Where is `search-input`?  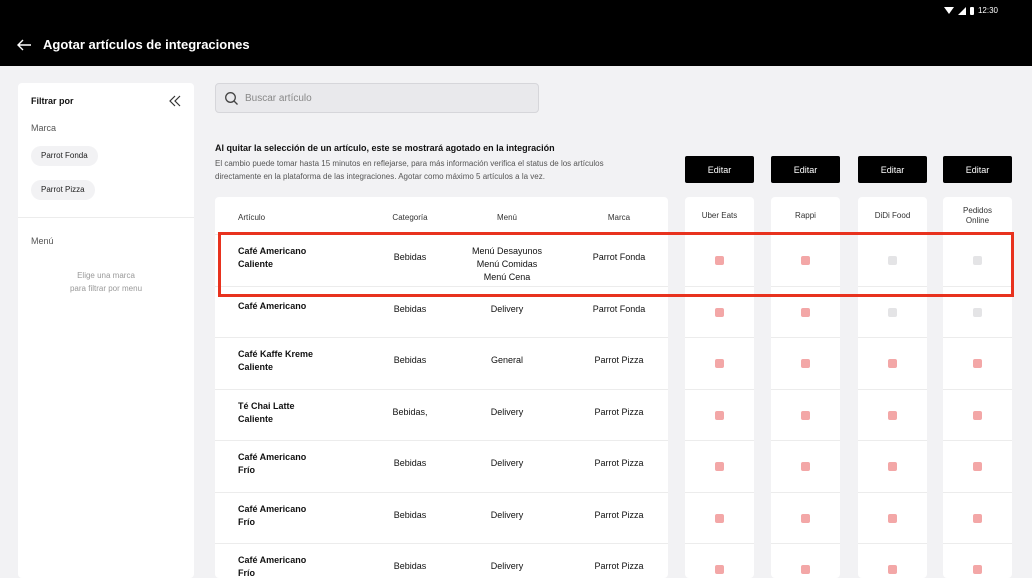
search-input is located at coordinates (385, 98).